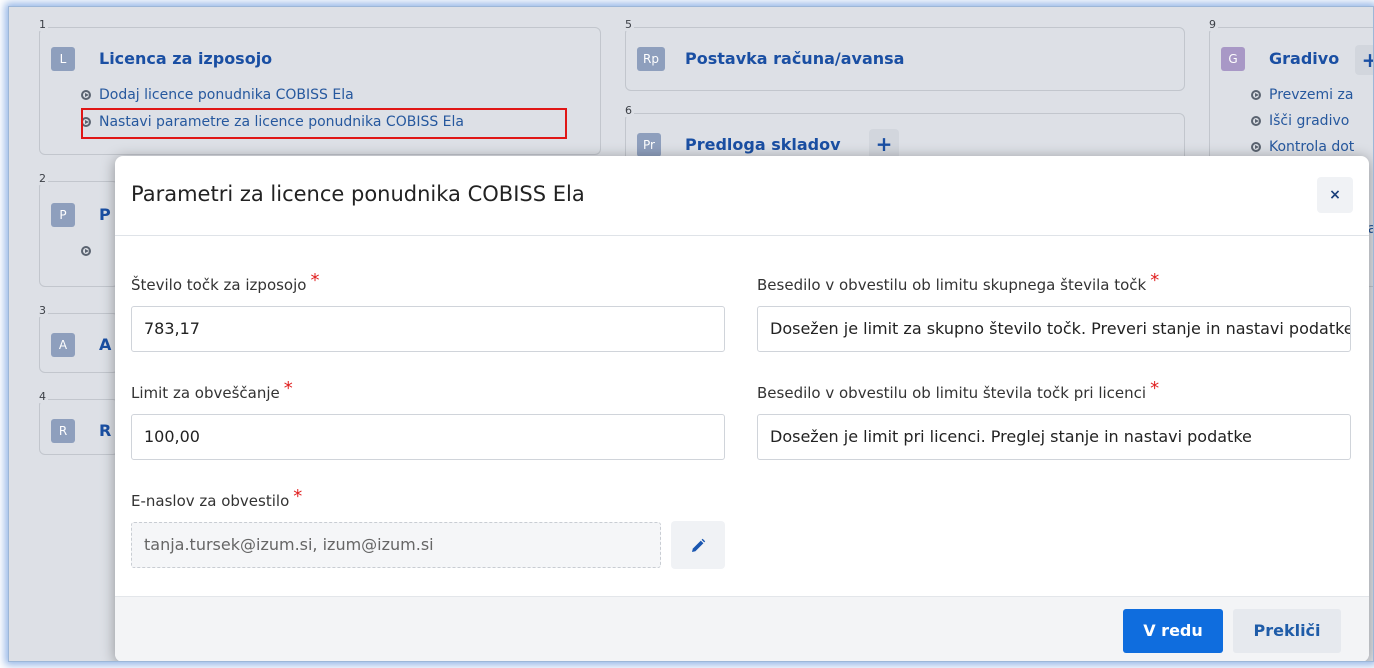 This screenshot has width=1374, height=668. I want to click on panel-number: 2, so click(42, 178).